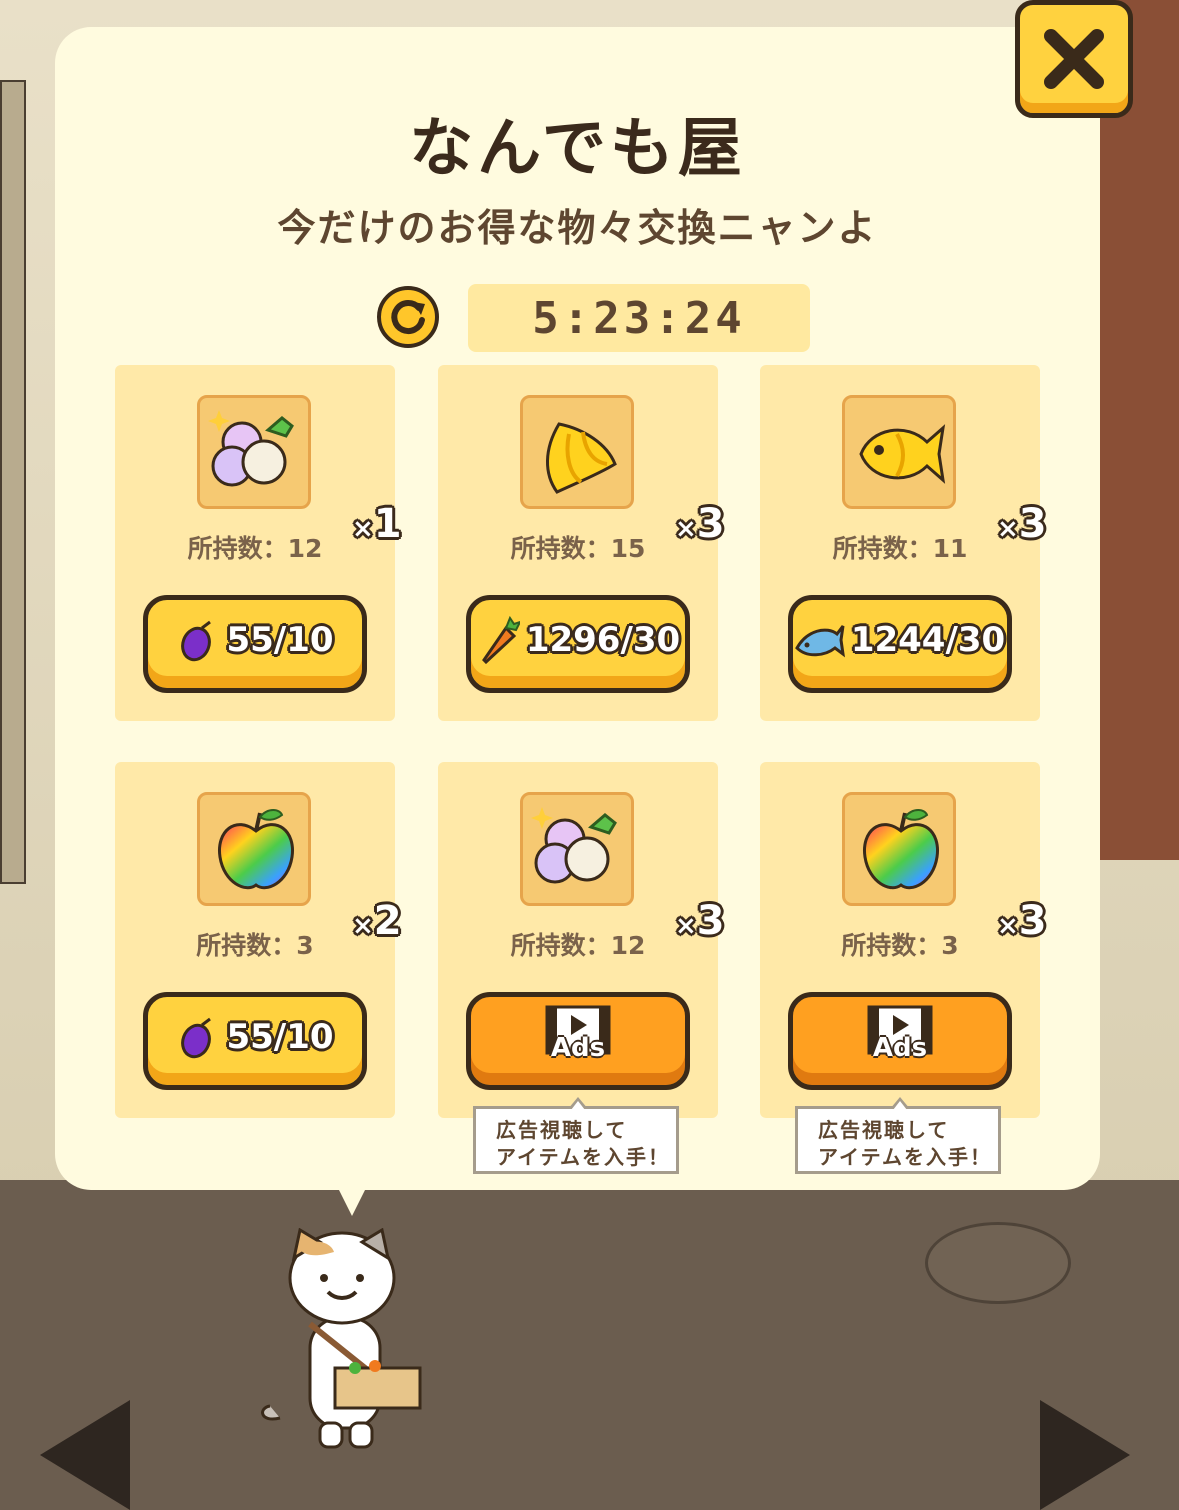 The width and height of the screenshot is (1179, 1510). What do you see at coordinates (85, 1455) in the screenshot?
I see `scroll-left-arrow-icon` at bounding box center [85, 1455].